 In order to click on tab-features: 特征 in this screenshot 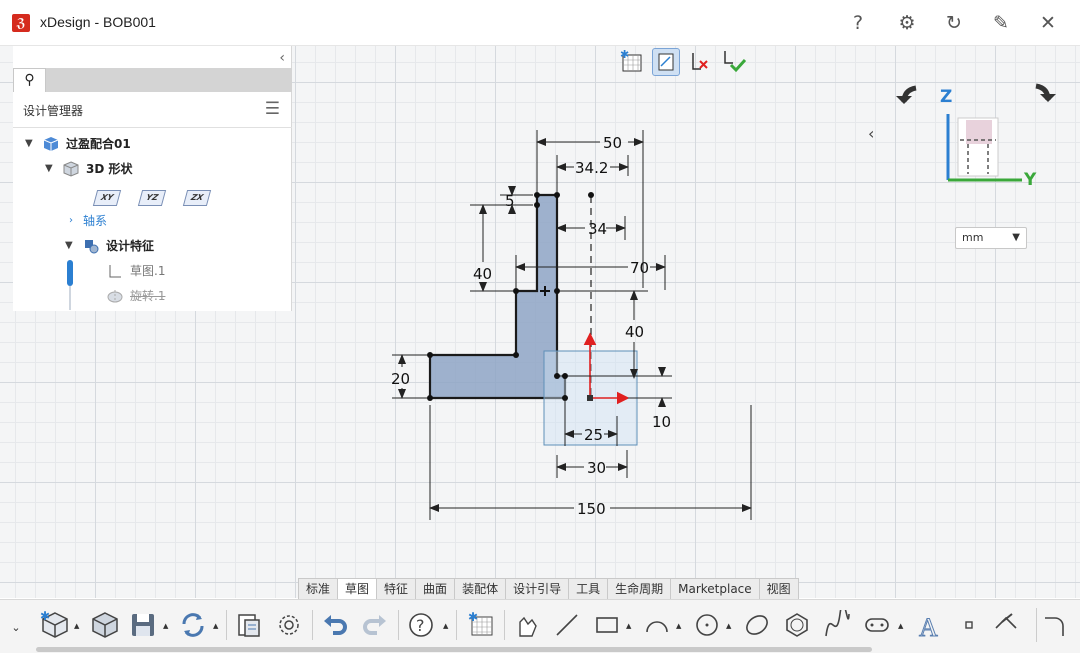, I will do `click(396, 589)`.